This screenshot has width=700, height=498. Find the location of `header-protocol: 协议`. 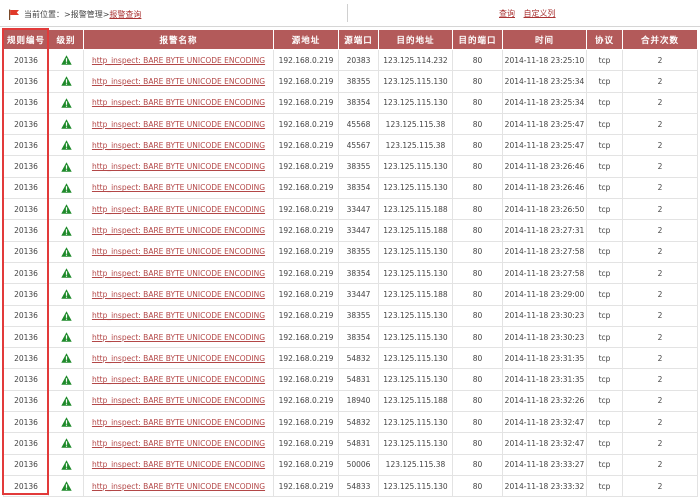

header-protocol: 协议 is located at coordinates (604, 39).